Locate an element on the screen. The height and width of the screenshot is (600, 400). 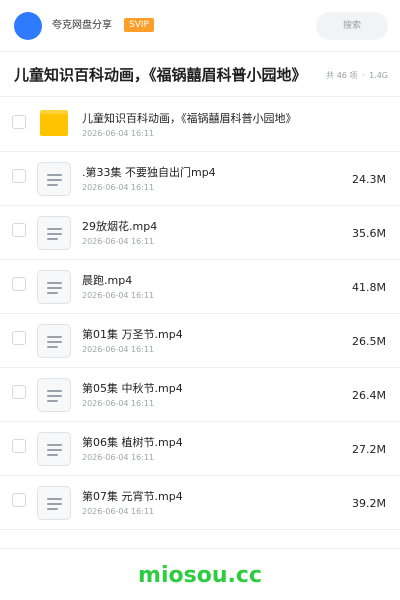
file-size: 41.8M is located at coordinates (369, 287).